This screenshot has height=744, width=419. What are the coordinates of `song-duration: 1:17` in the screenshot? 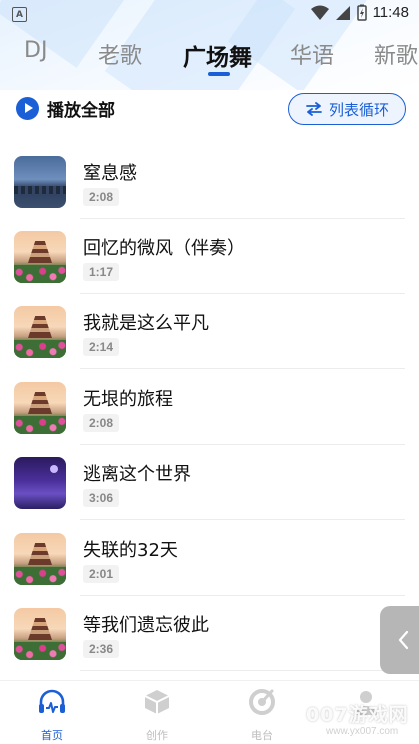 It's located at (101, 272).